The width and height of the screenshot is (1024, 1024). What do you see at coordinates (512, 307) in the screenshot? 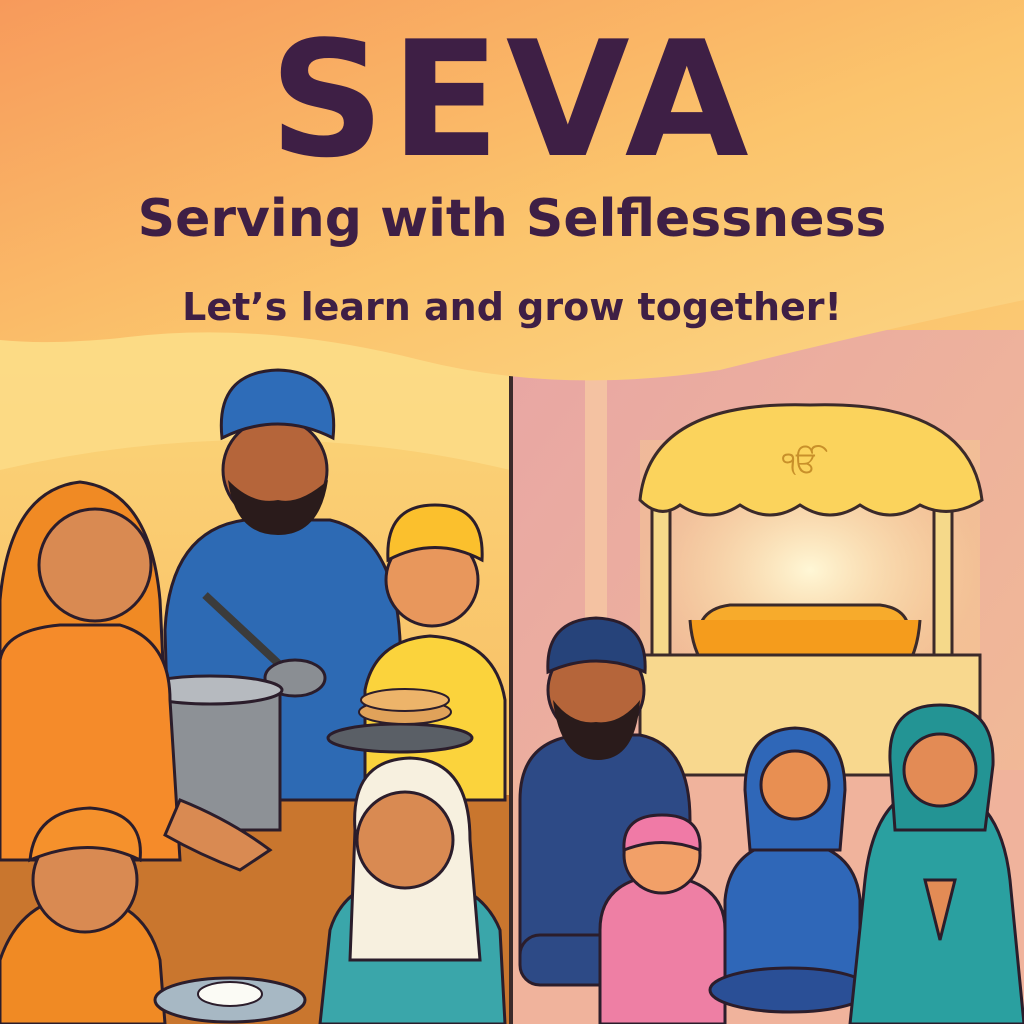
I see `poster-tagline: Let’s learn and grow together!` at bounding box center [512, 307].